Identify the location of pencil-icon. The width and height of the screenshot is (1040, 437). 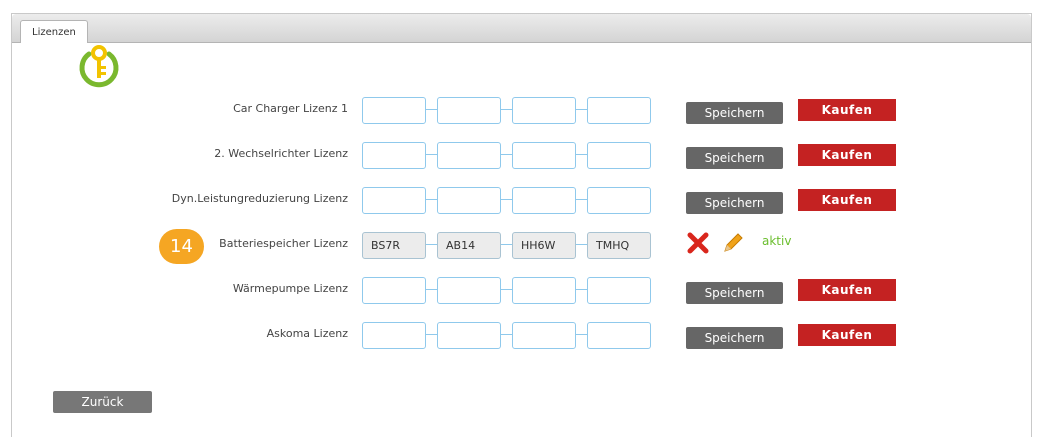
(733, 243).